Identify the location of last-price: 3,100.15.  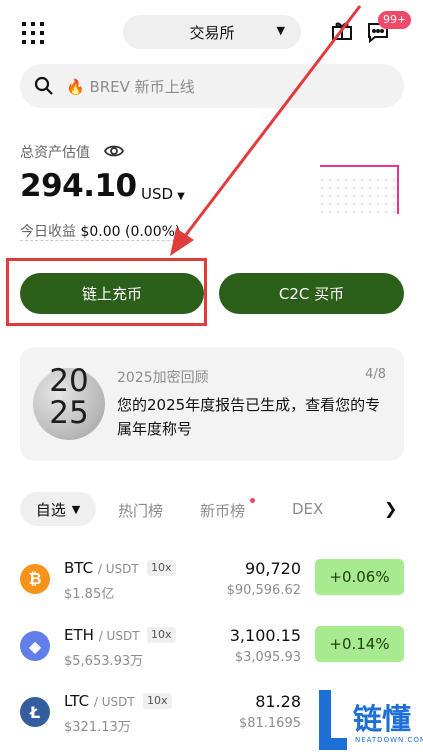
(265, 635).